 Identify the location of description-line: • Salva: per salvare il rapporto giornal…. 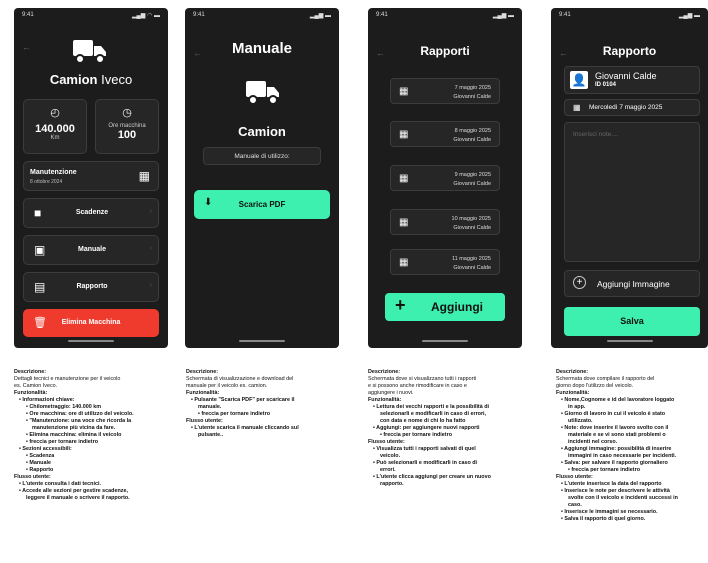
(614, 463).